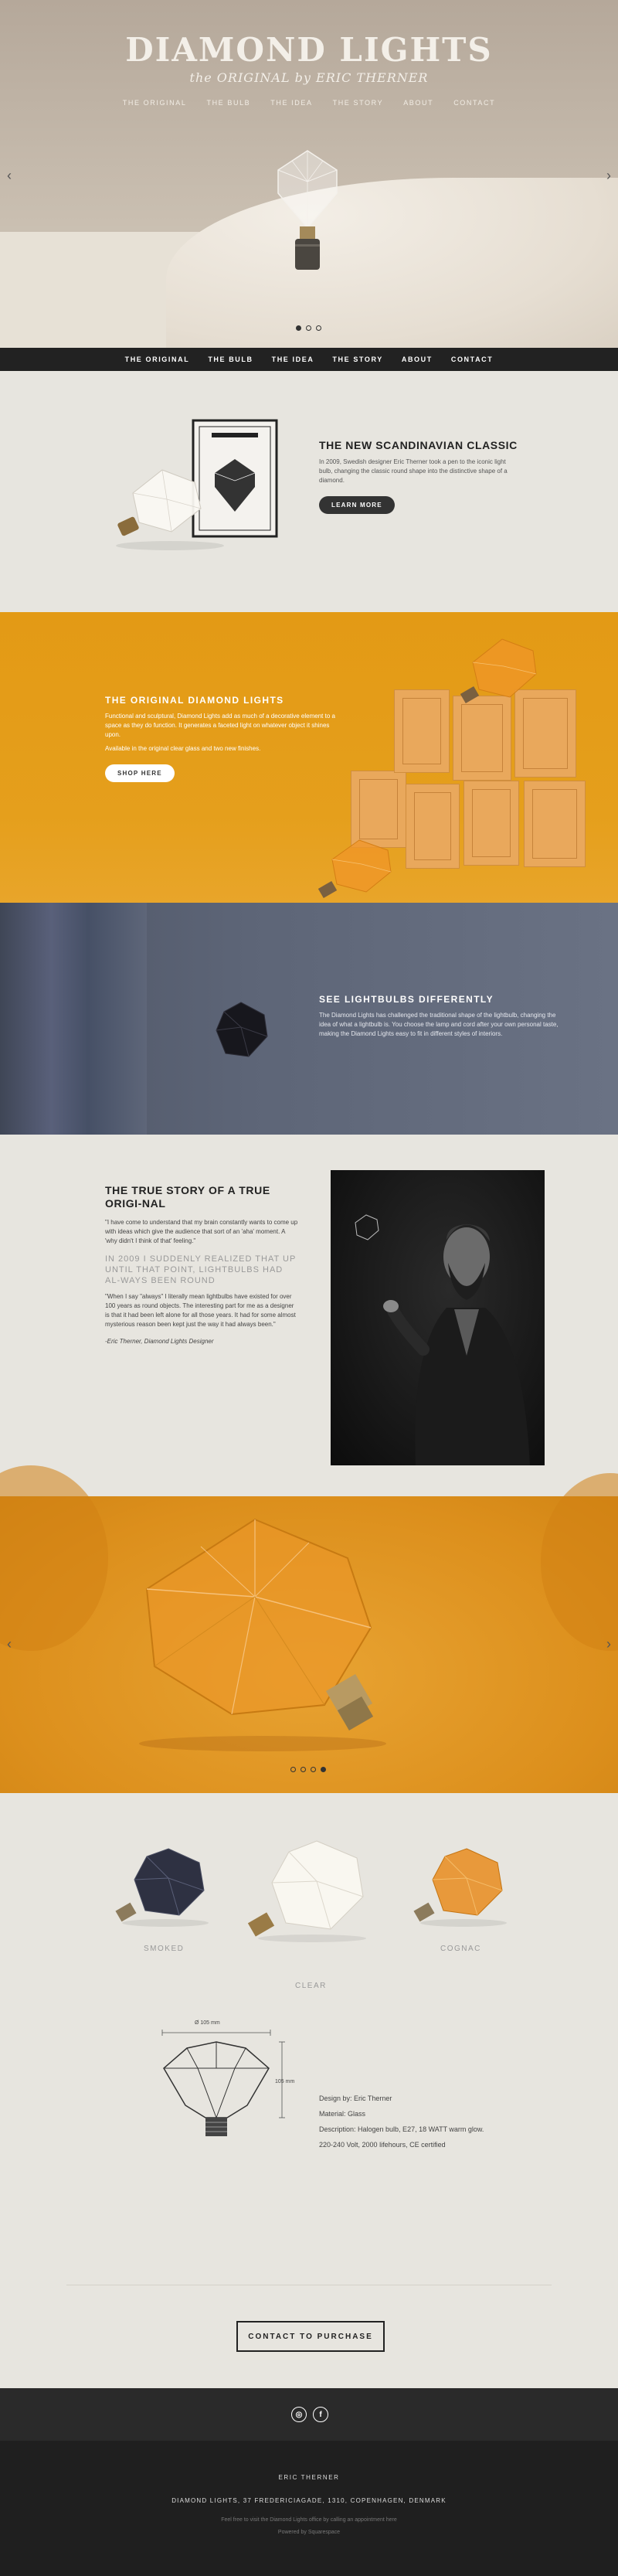  I want to click on variant-label-cognac: COGNAC, so click(460, 1949).